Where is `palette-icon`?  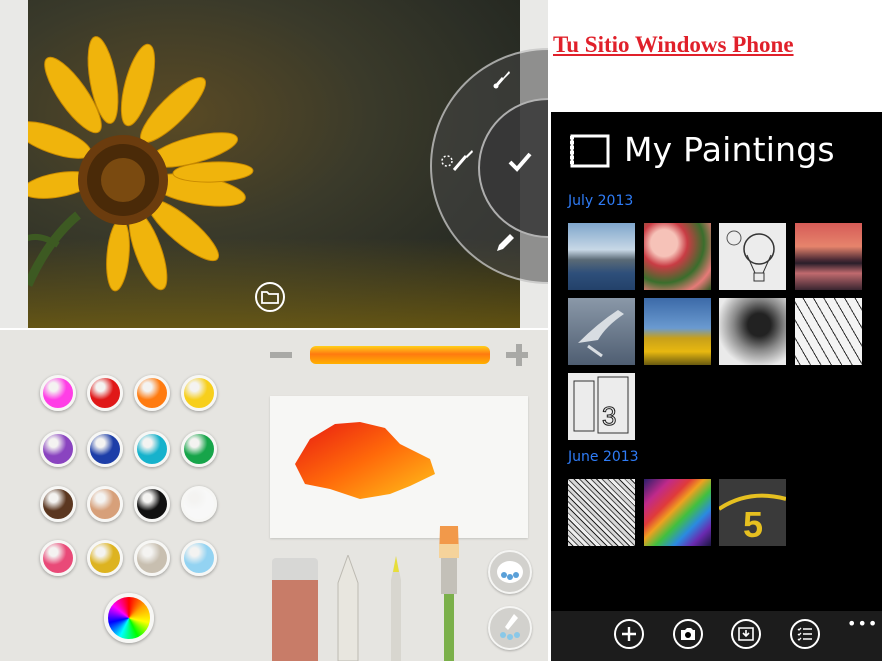
palette-icon is located at coordinates (510, 572).